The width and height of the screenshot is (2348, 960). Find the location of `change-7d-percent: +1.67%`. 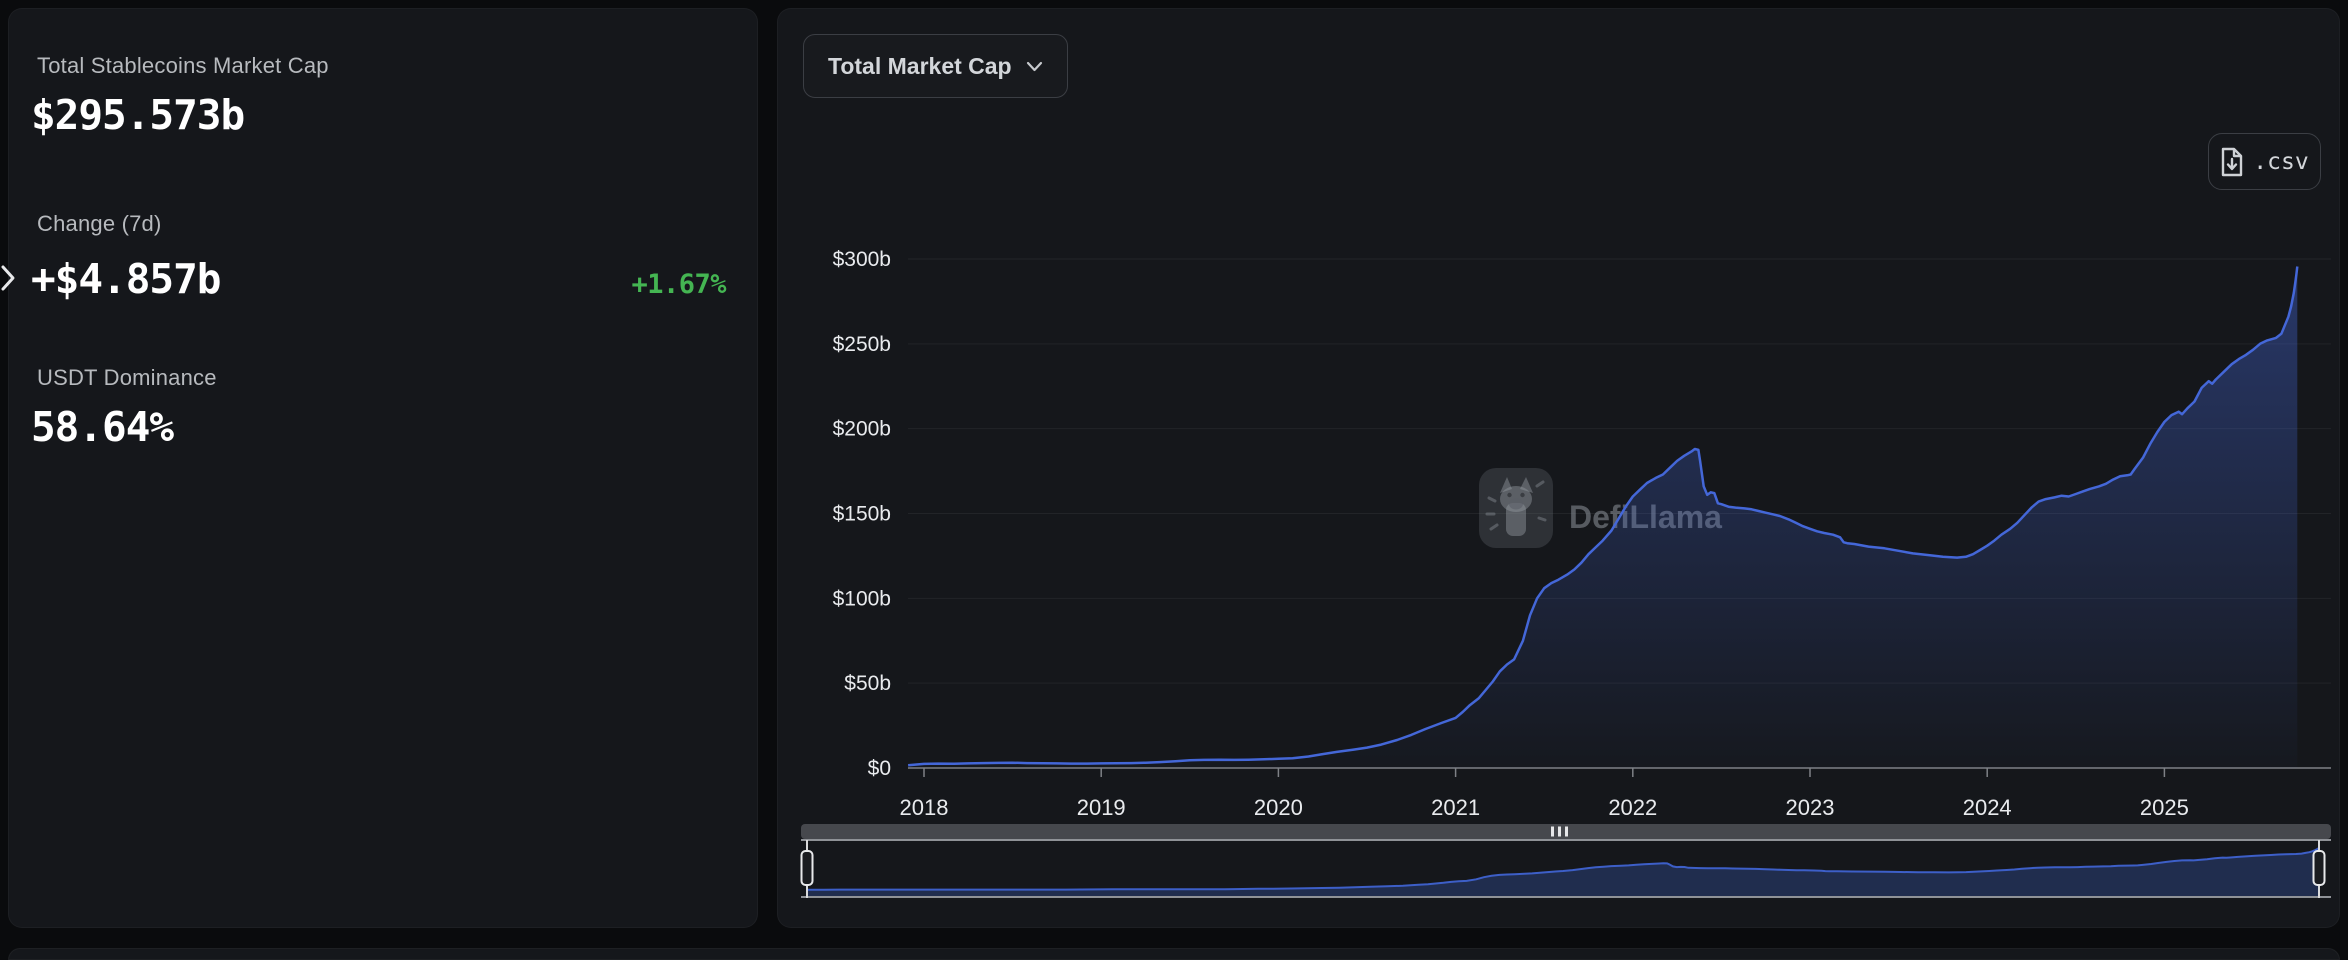

change-7d-percent: +1.67% is located at coordinates (678, 284).